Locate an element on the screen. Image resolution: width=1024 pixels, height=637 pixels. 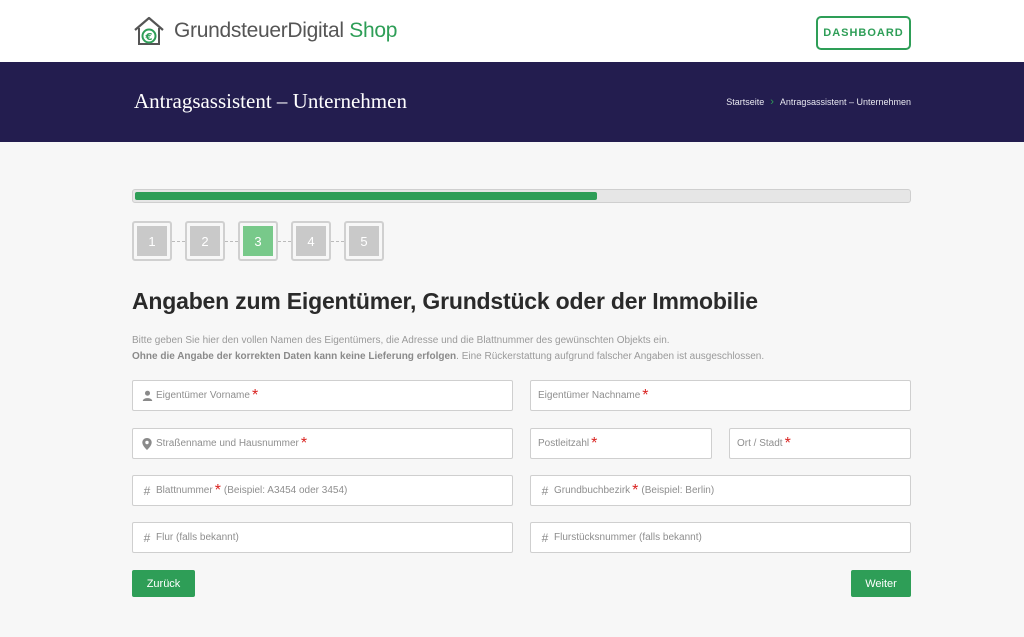
logo-text: GrundsteuerDigital Shop is located at coordinates (285, 31).